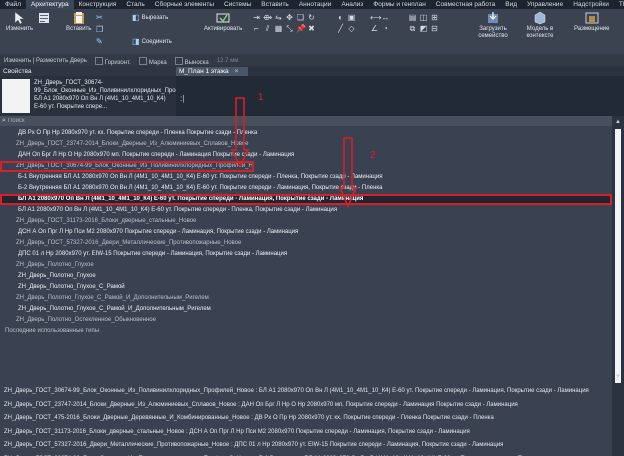 The image size is (624, 456). Describe the element at coordinates (400, 96) in the screenshot. I see `drawing-canvas: :|` at that location.